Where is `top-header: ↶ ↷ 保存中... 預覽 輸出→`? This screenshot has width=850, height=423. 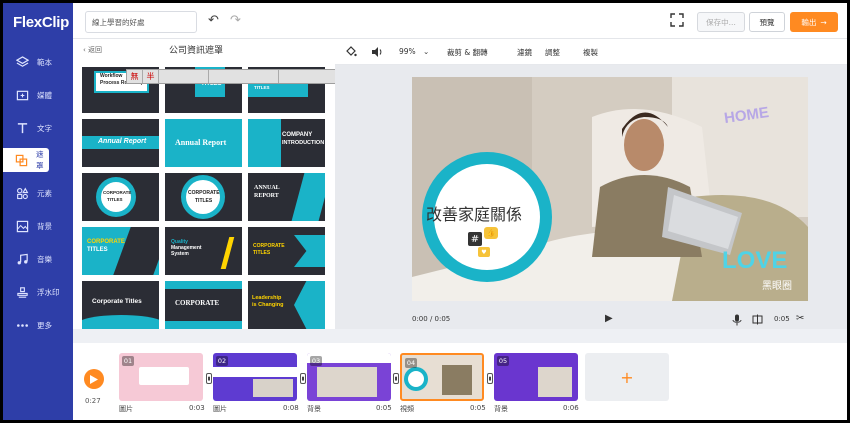
top-header: ↶ ↷ 保存中... 預覽 輸出→ is located at coordinates (460, 21).